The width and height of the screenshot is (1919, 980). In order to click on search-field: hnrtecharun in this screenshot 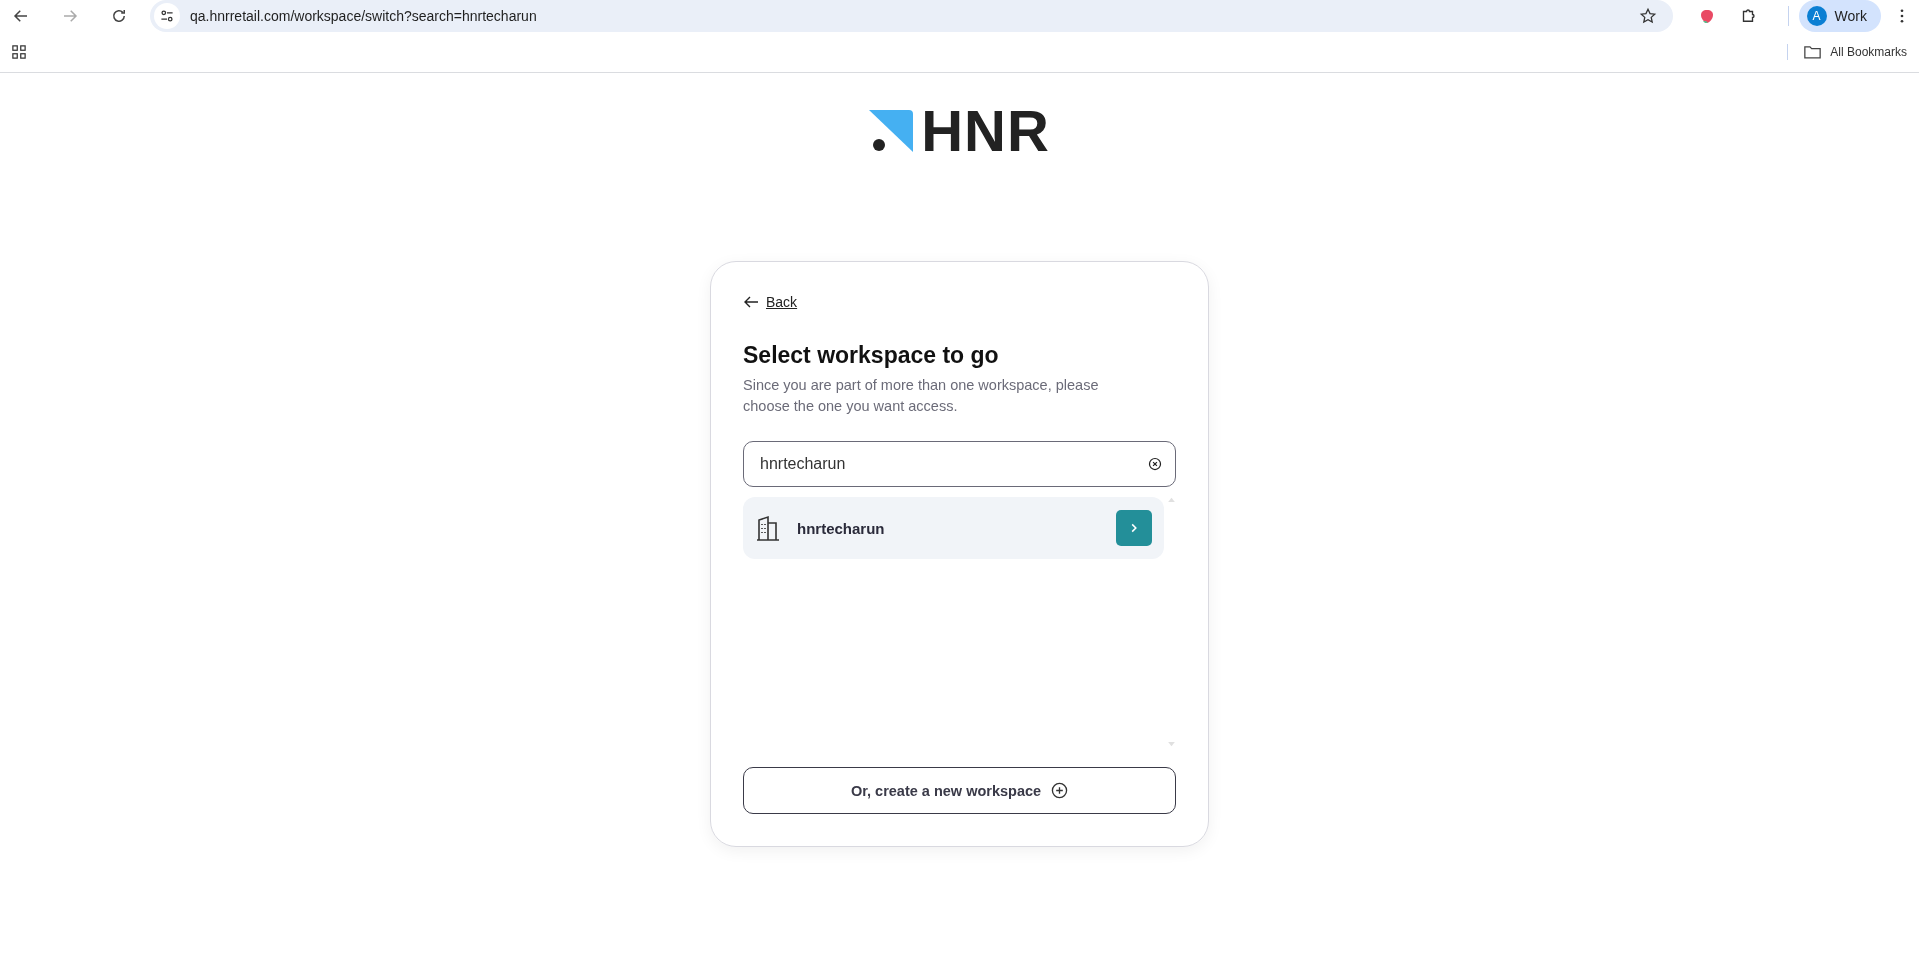, I will do `click(959, 464)`.